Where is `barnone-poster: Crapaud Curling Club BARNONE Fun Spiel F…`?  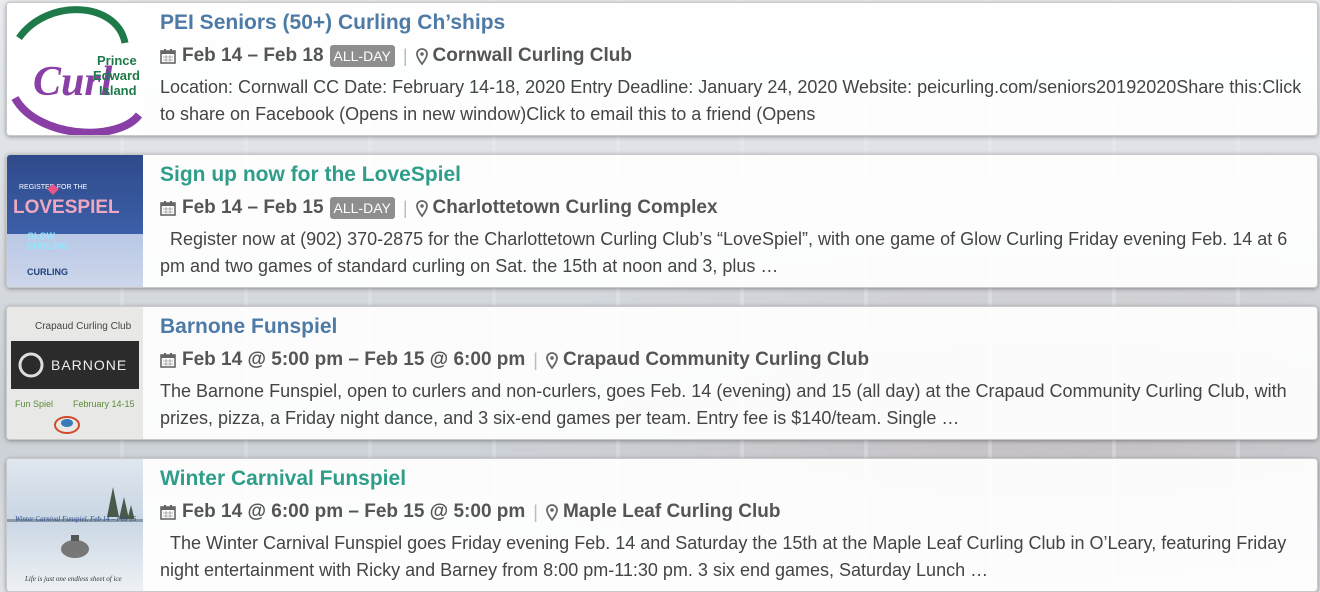 barnone-poster: Crapaud Curling Club BARNONE Fun Spiel F… is located at coordinates (75, 377).